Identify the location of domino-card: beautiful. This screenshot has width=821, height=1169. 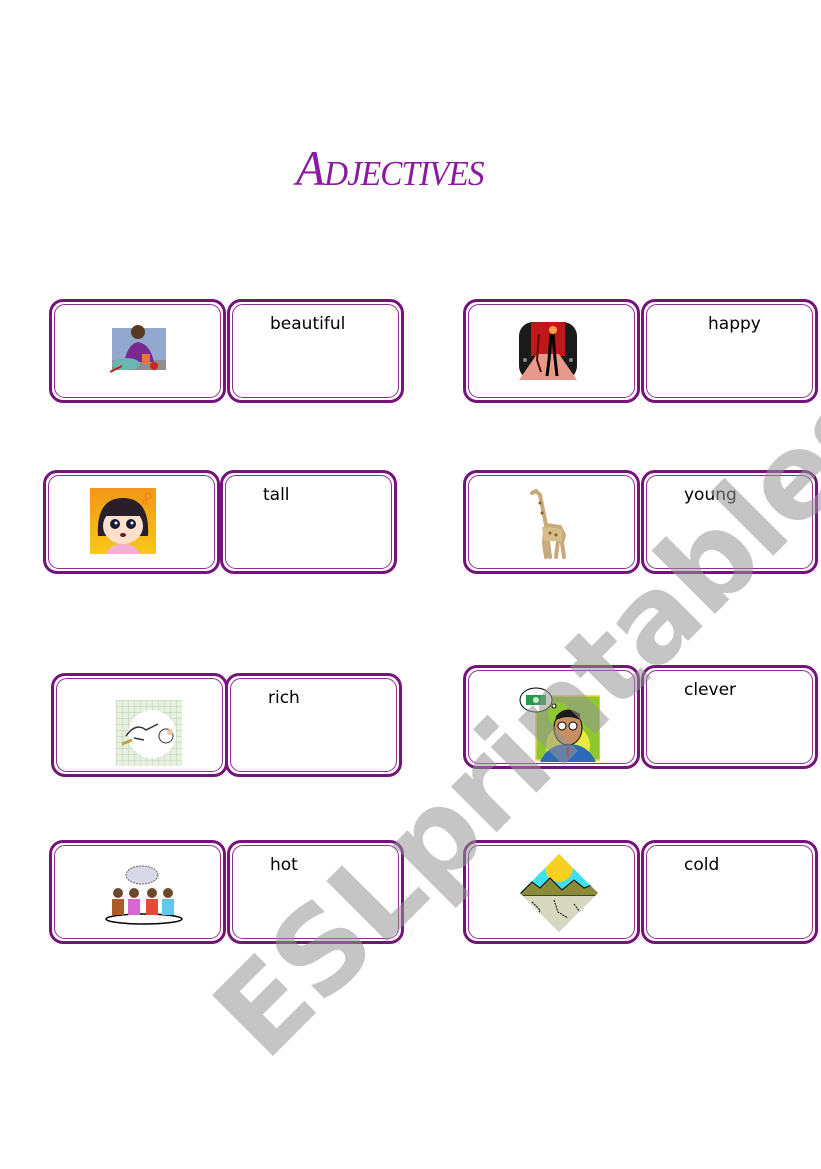
(226, 351).